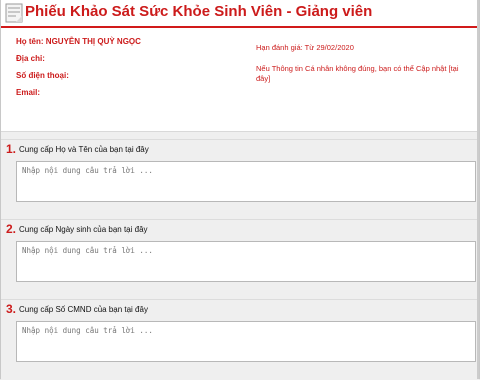 This screenshot has height=380, width=480. What do you see at coordinates (240, 131) in the screenshot?
I see `section-divider` at bounding box center [240, 131].